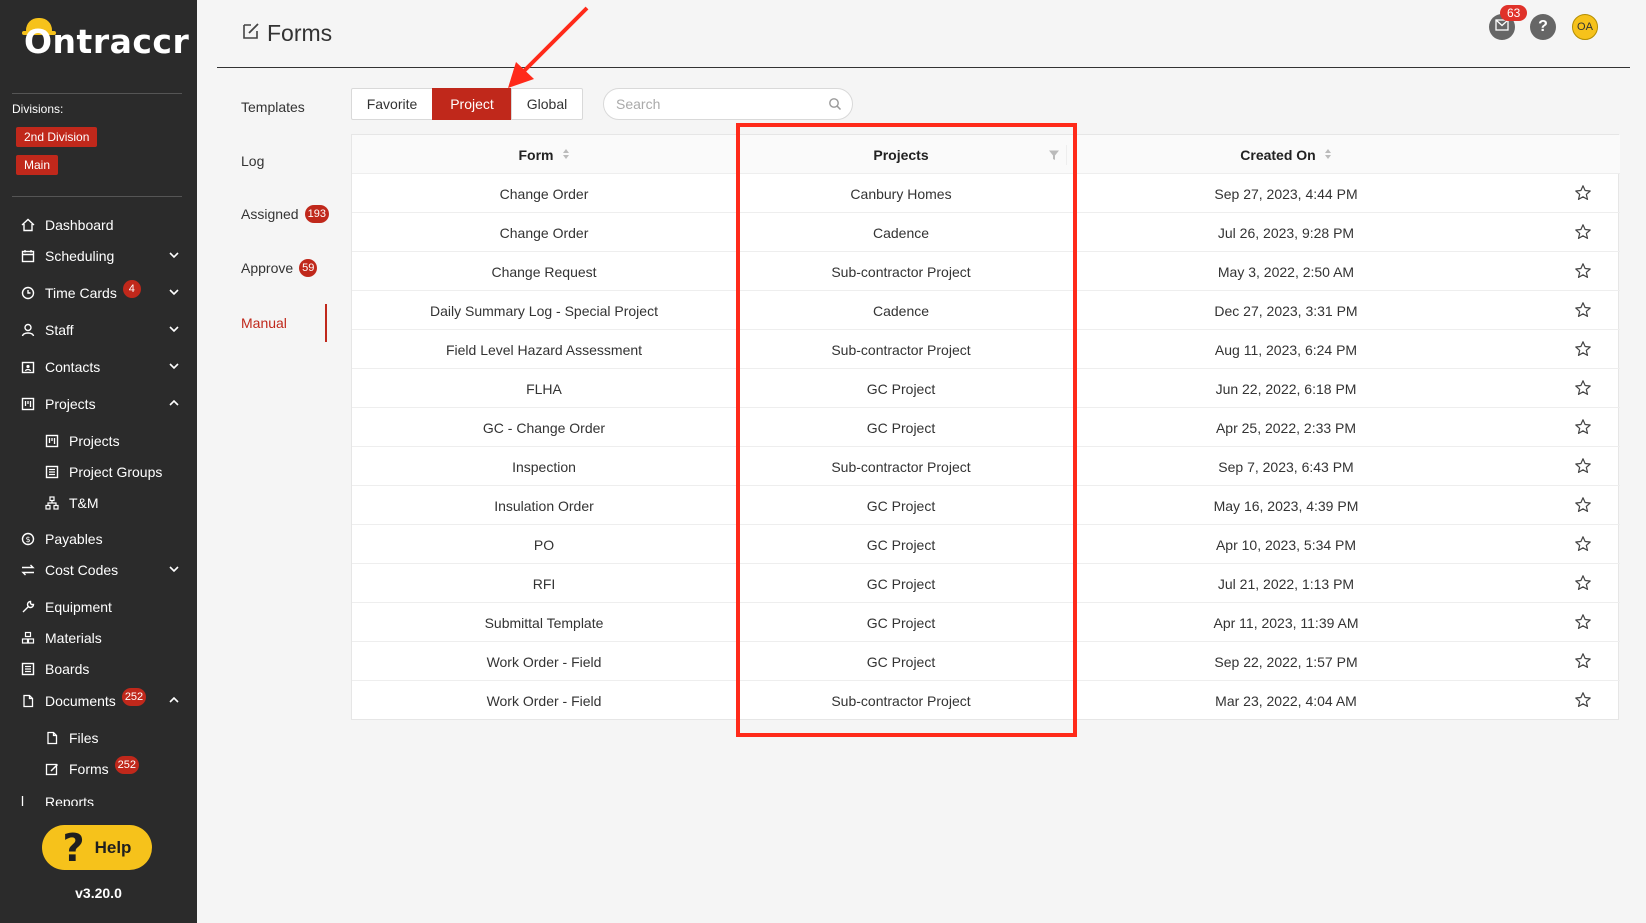 The height and width of the screenshot is (923, 1646). What do you see at coordinates (174, 701) in the screenshot?
I see `chevron-up-icon` at bounding box center [174, 701].